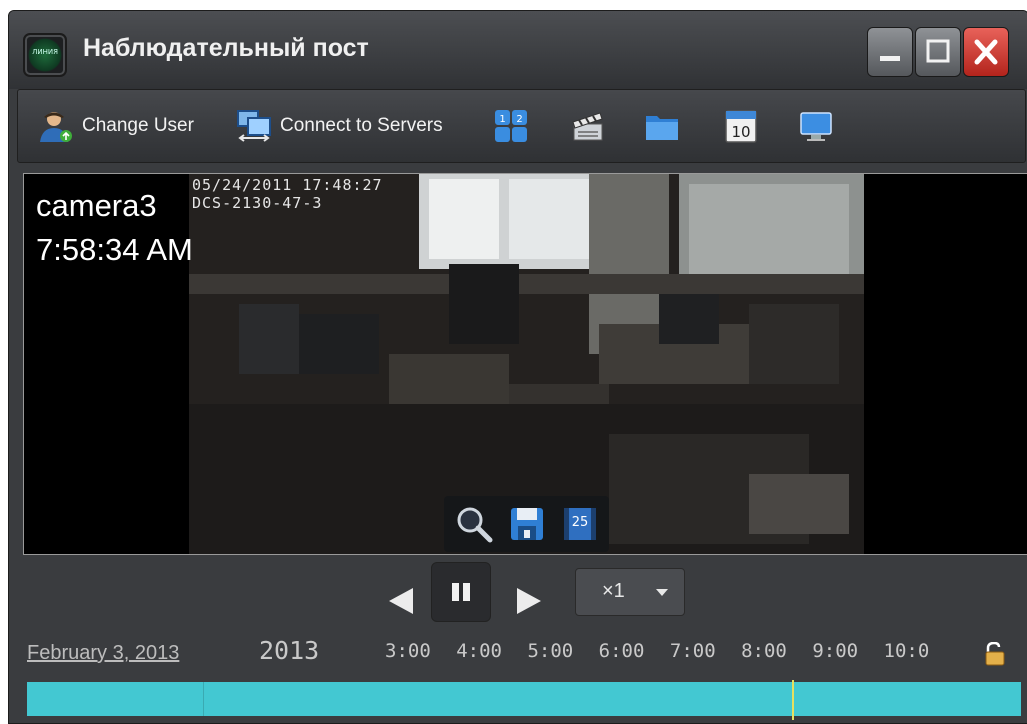  What do you see at coordinates (138, 125) in the screenshot?
I see `change-user-label: Change User` at bounding box center [138, 125].